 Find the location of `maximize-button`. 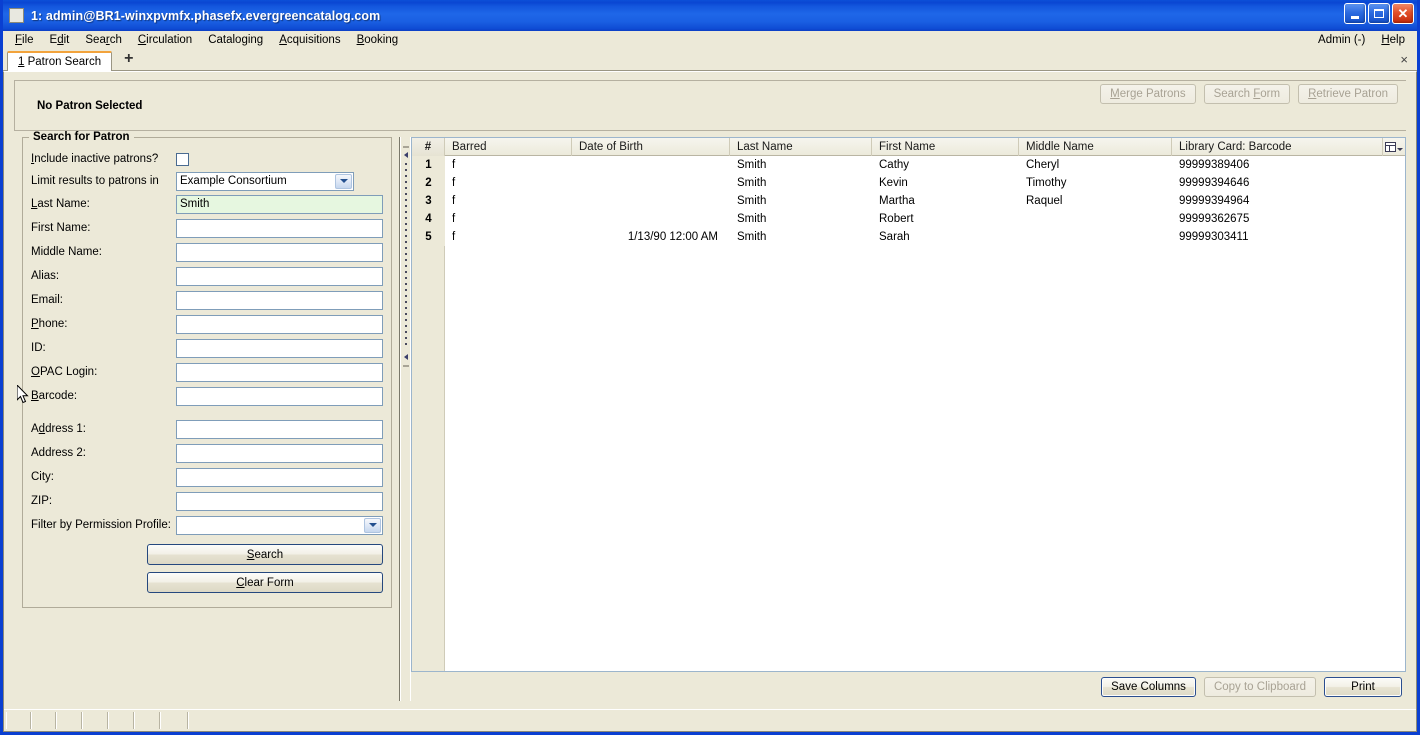

maximize-button is located at coordinates (1379, 13).